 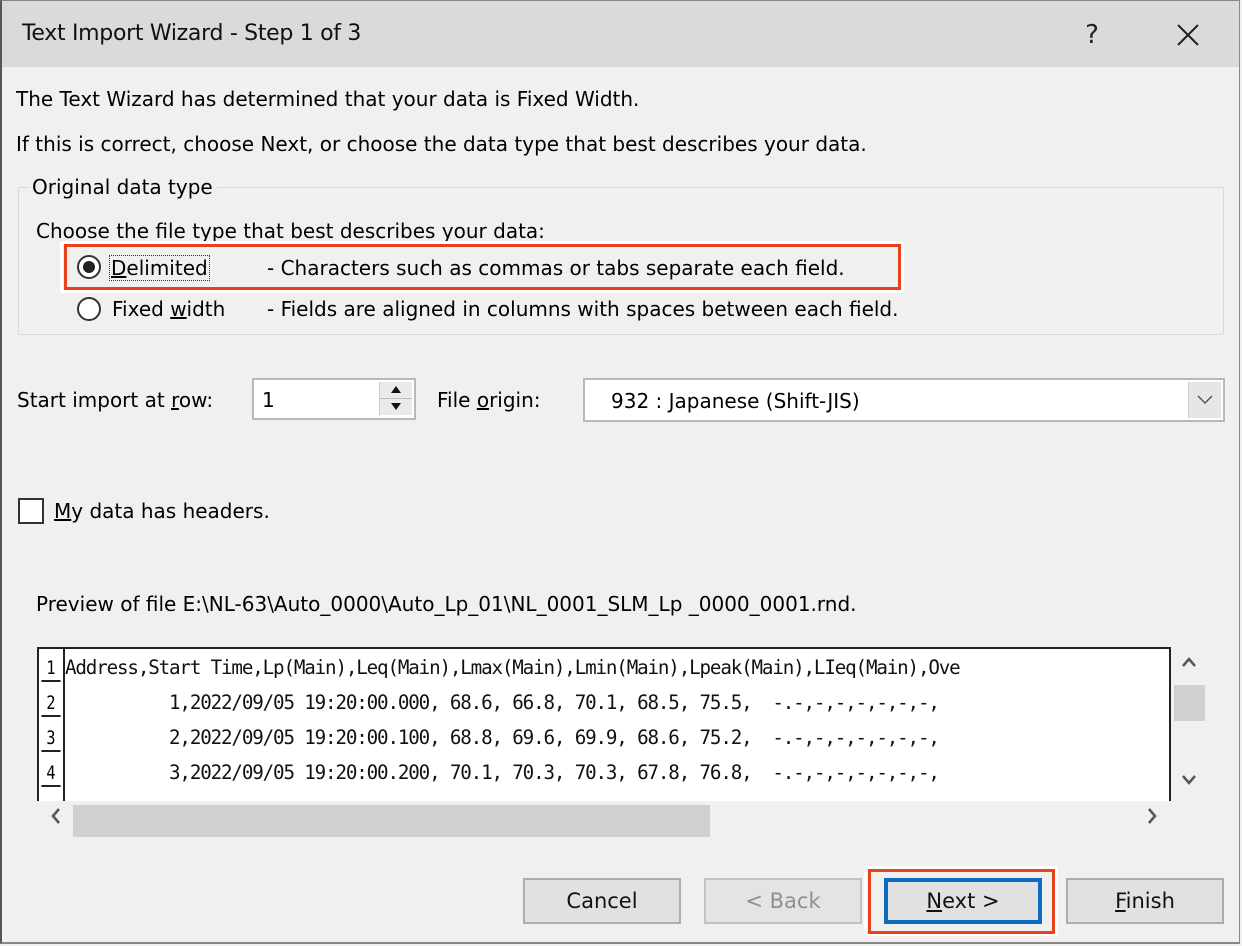 I want to click on label-prefix: Fixed, so click(x=141, y=309).